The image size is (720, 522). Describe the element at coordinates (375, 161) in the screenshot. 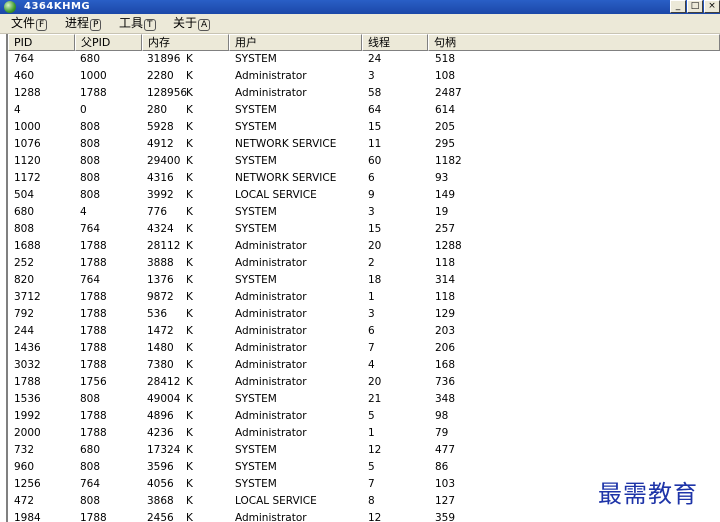

I see `cell-threads: 60` at that location.